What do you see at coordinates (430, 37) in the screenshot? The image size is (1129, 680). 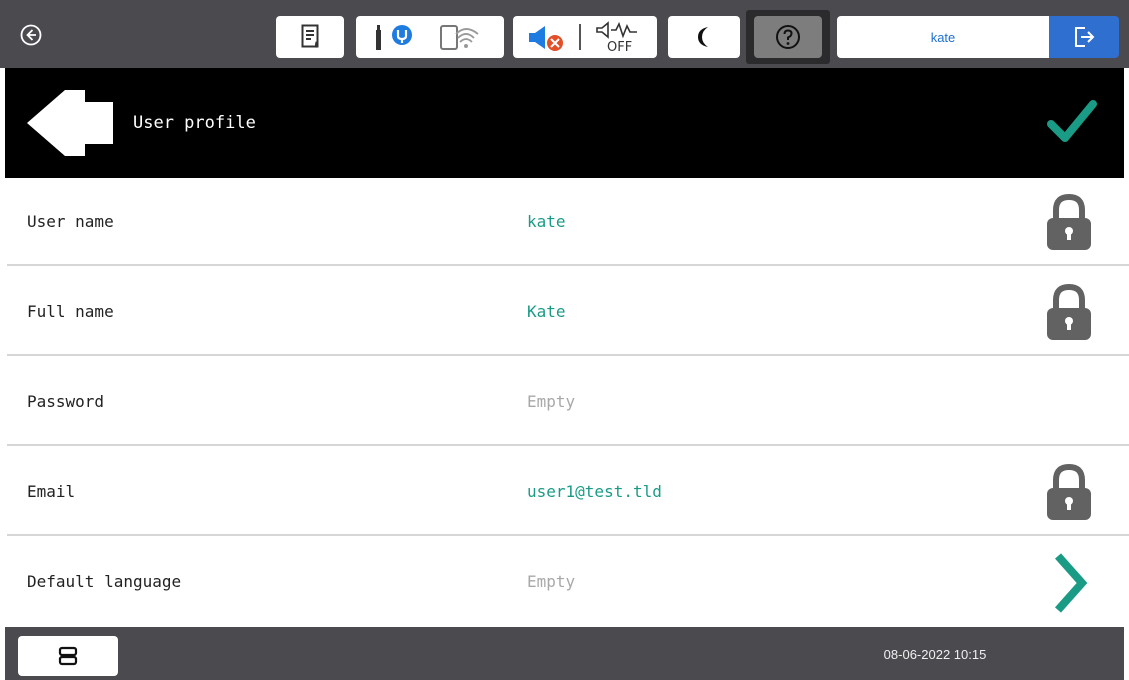 I see `ink-connectivity-button` at bounding box center [430, 37].